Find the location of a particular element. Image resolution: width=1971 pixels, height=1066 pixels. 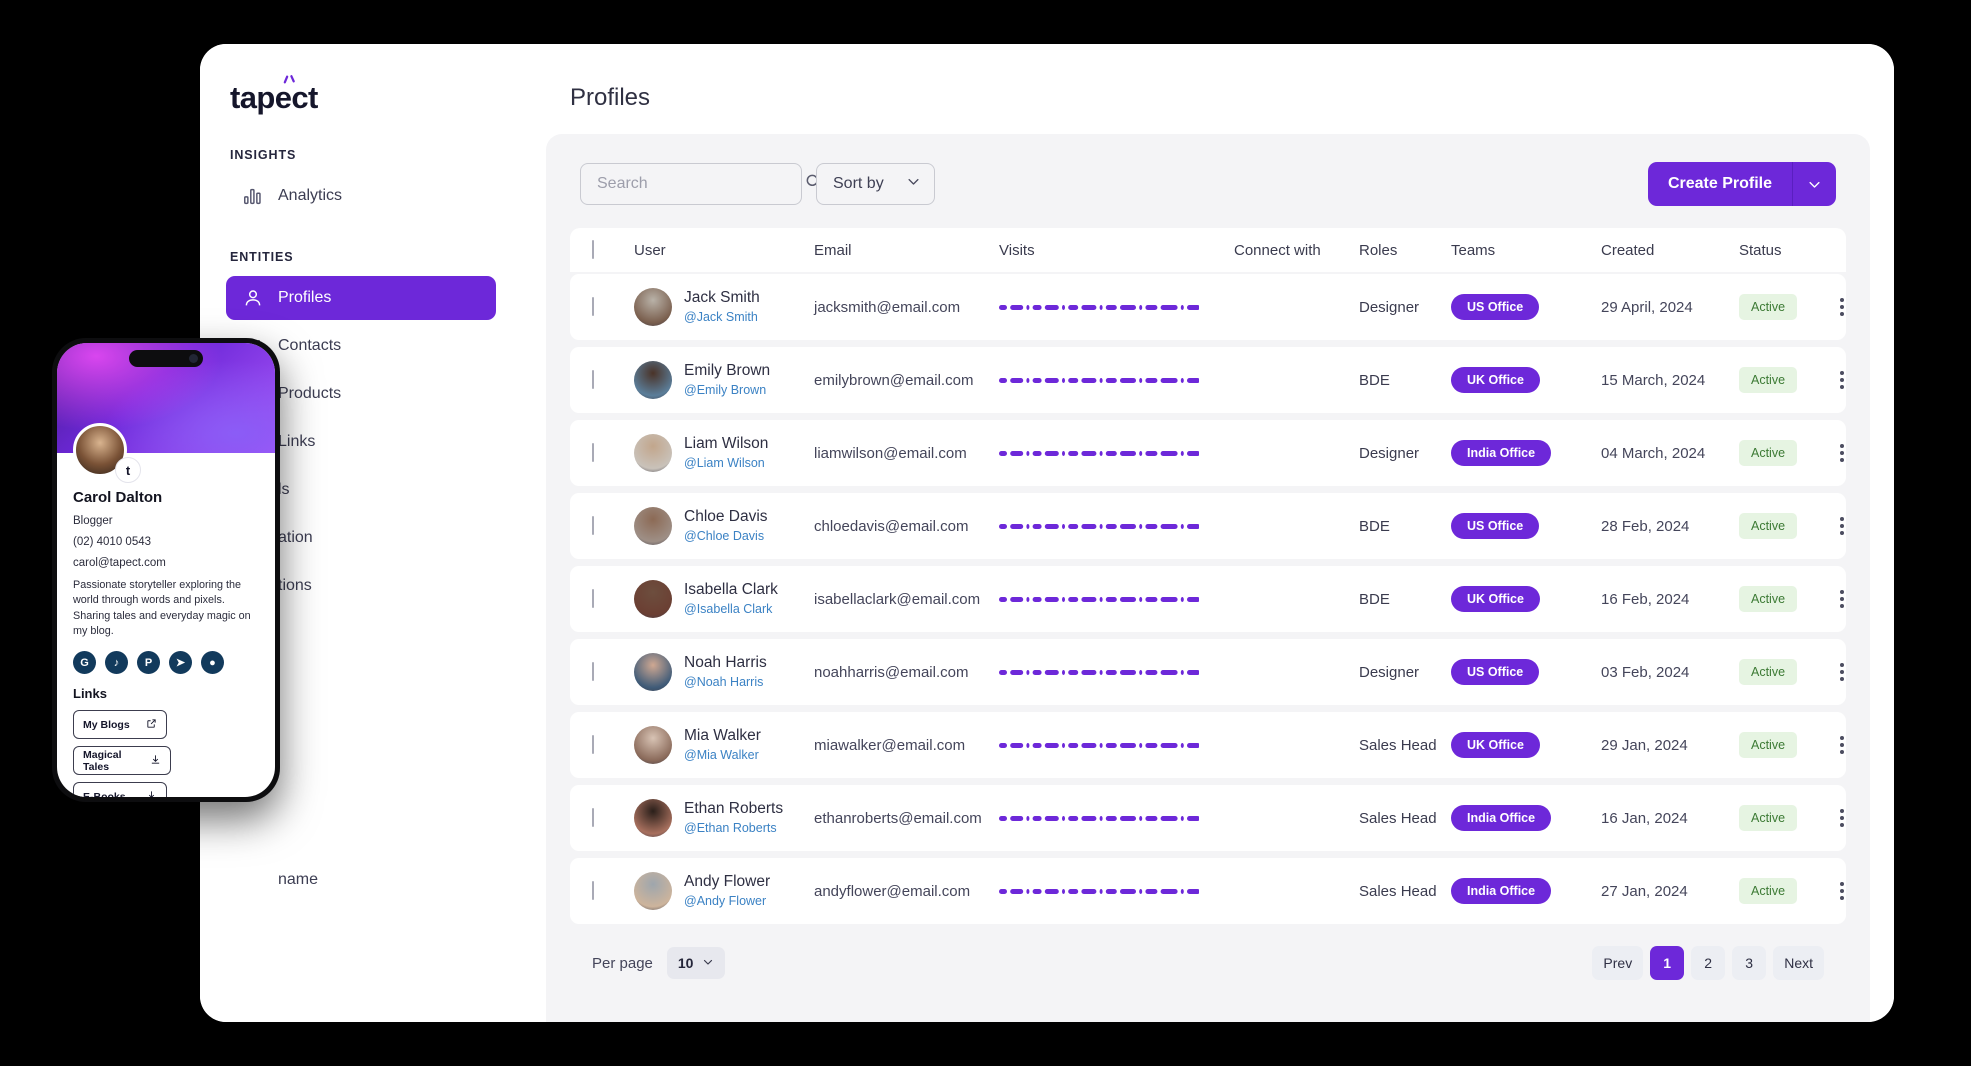

create-profile-button: Create Profile is located at coordinates (1720, 184).